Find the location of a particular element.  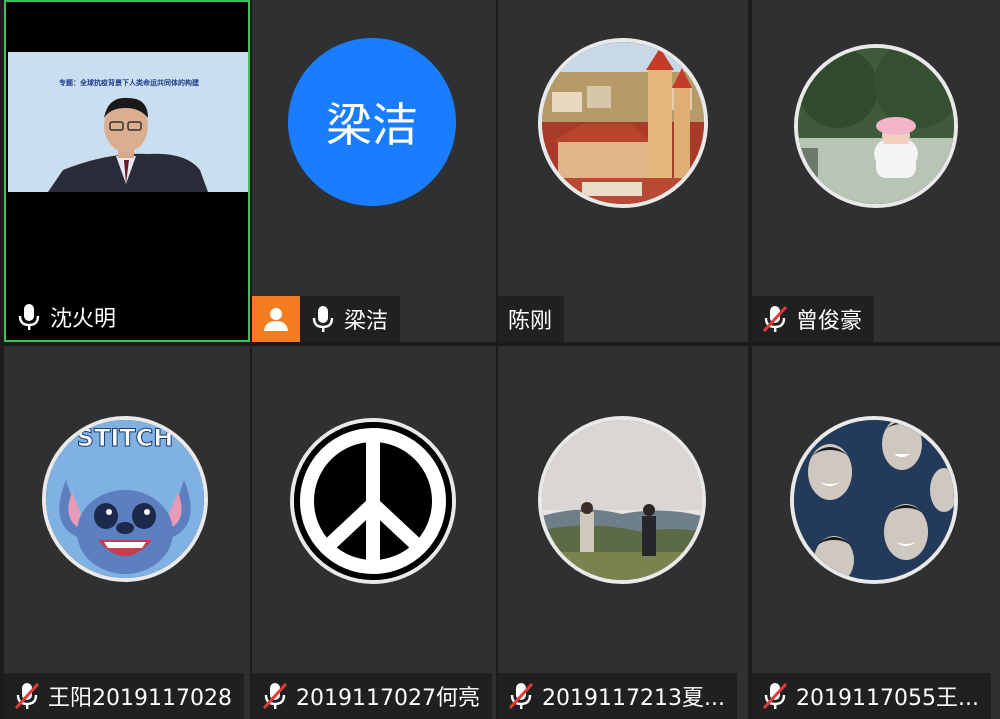

avatar: STITCH is located at coordinates (125, 499).